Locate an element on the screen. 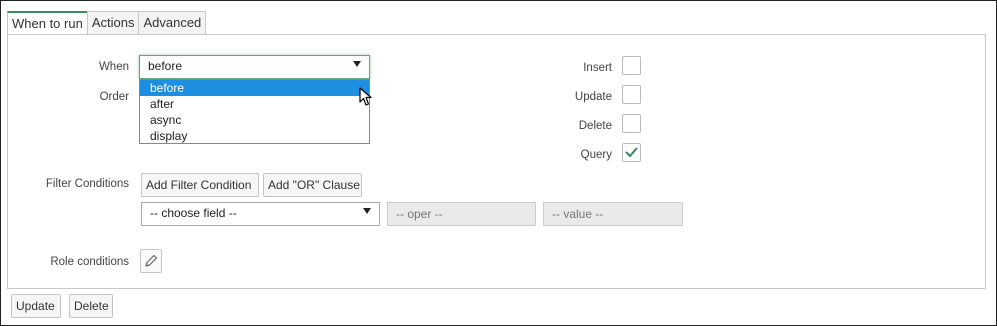 This screenshot has height=326, width=997. tab-when-to-run: When to run is located at coordinates (47, 23).